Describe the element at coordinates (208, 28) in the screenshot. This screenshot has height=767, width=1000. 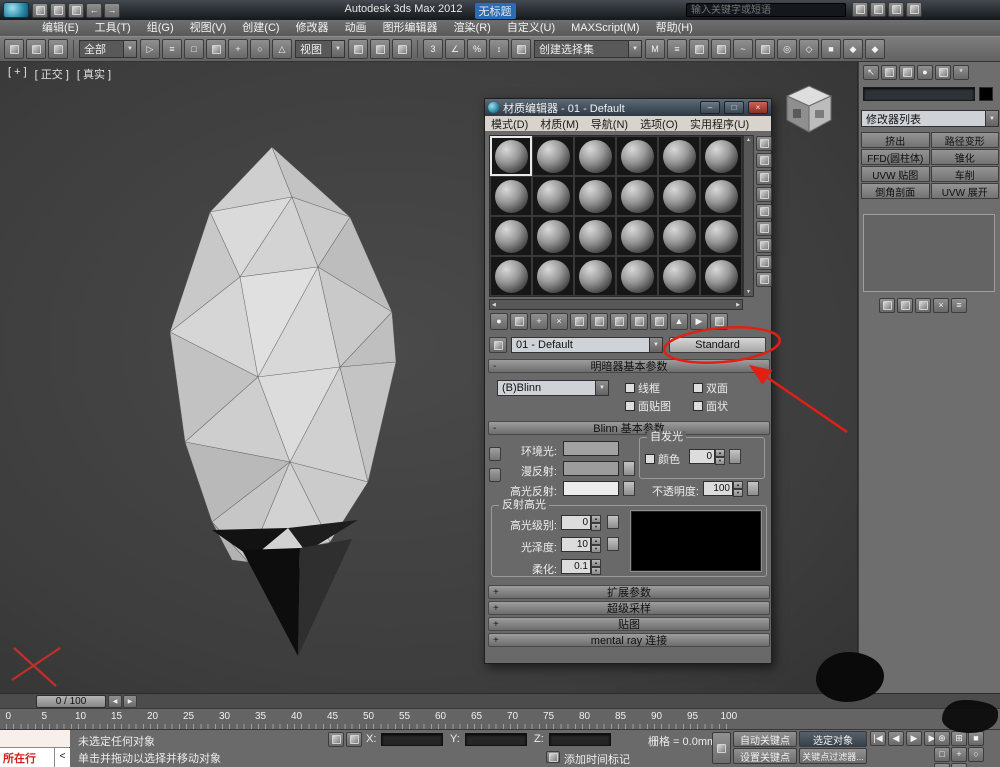
I see `menu-views: 视图(V)` at that location.